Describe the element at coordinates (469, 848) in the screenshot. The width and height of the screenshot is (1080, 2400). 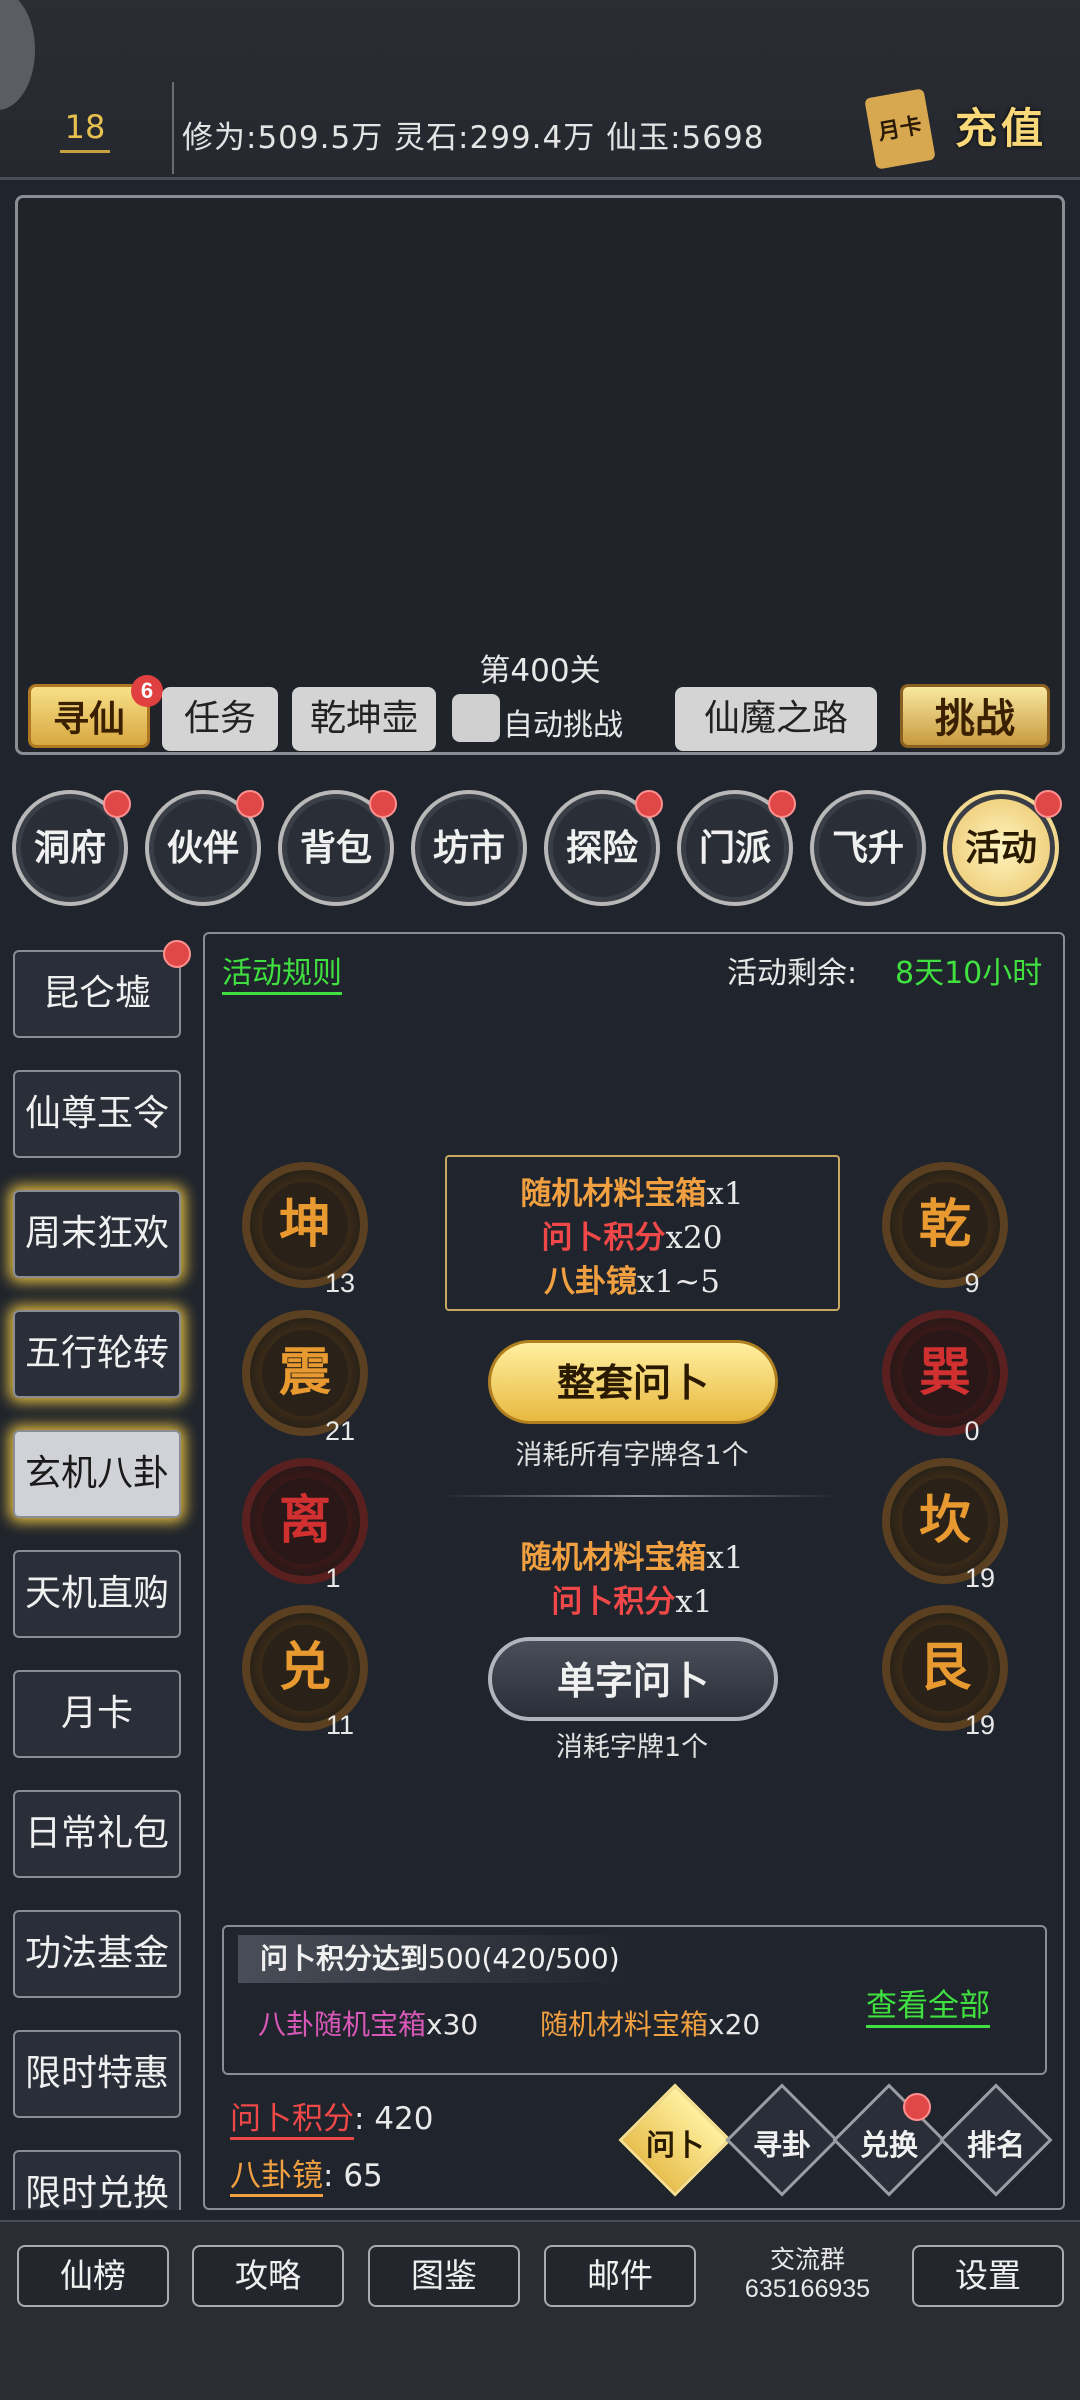
I see `menu-market: 坊市` at that location.